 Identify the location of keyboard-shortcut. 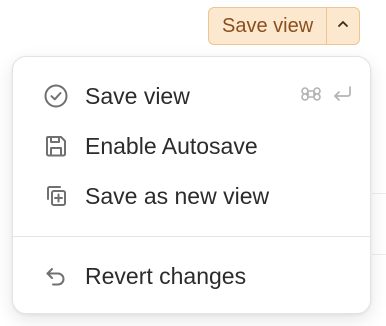
(327, 96).